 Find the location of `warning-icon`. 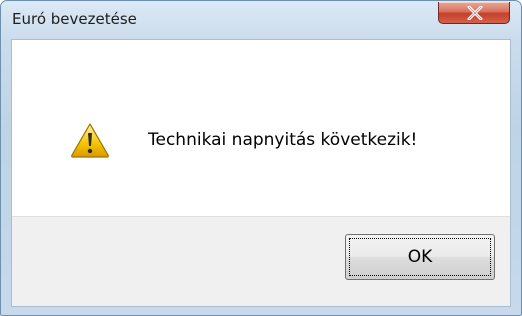

warning-icon is located at coordinates (90, 140).